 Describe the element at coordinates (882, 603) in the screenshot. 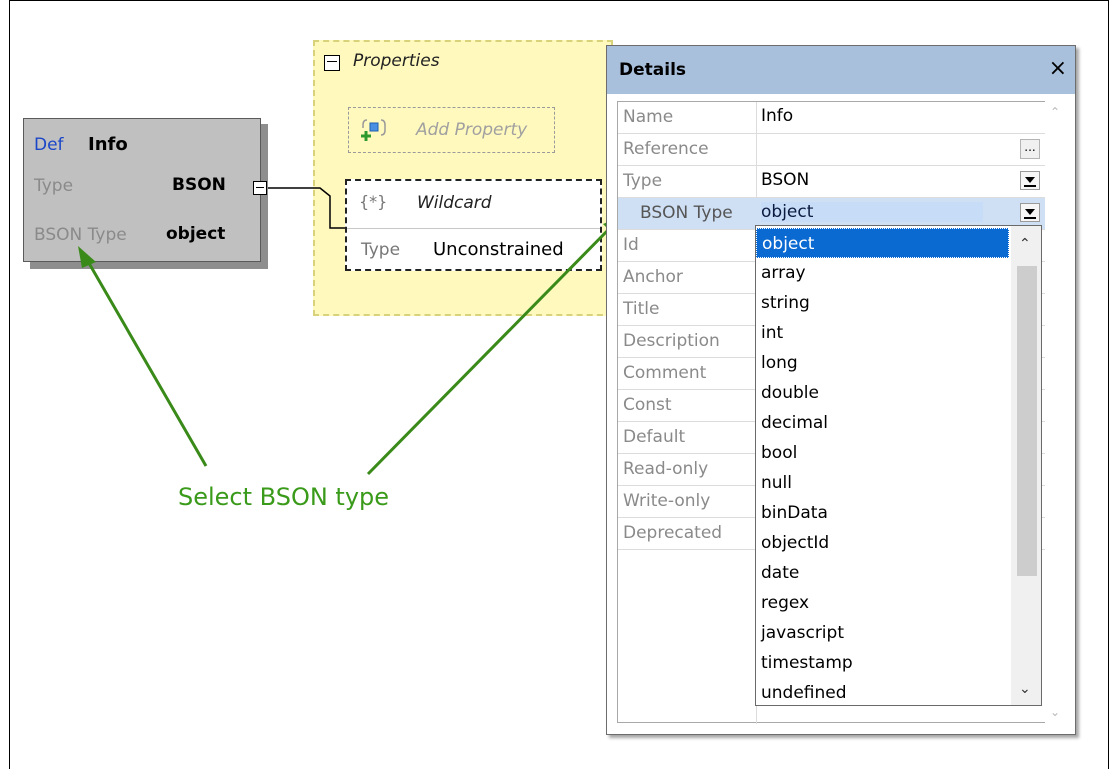

I see `option-regex: regex` at that location.